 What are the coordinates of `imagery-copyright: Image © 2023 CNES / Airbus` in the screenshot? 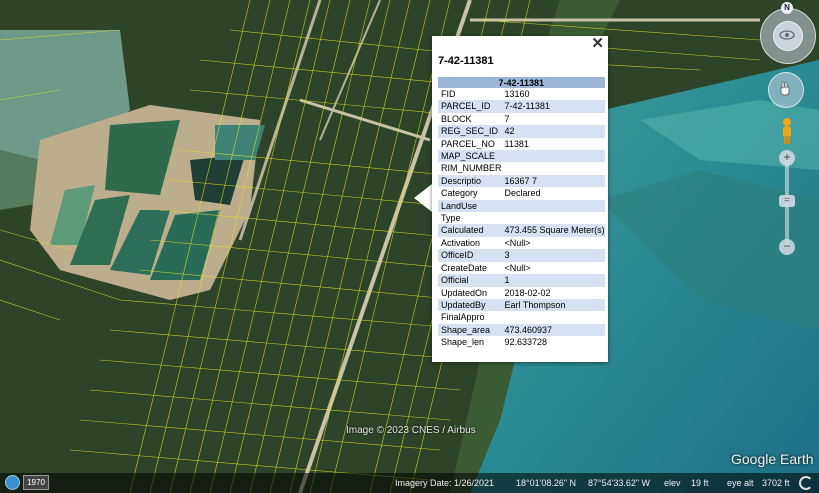 It's located at (411, 430).